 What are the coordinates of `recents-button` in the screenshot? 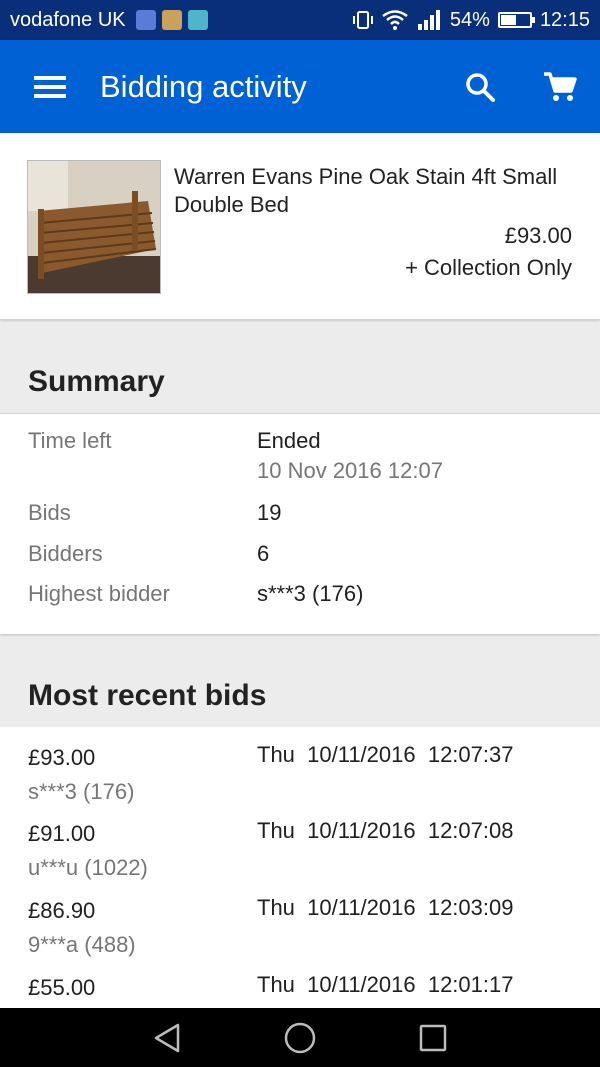 It's located at (433, 1037).